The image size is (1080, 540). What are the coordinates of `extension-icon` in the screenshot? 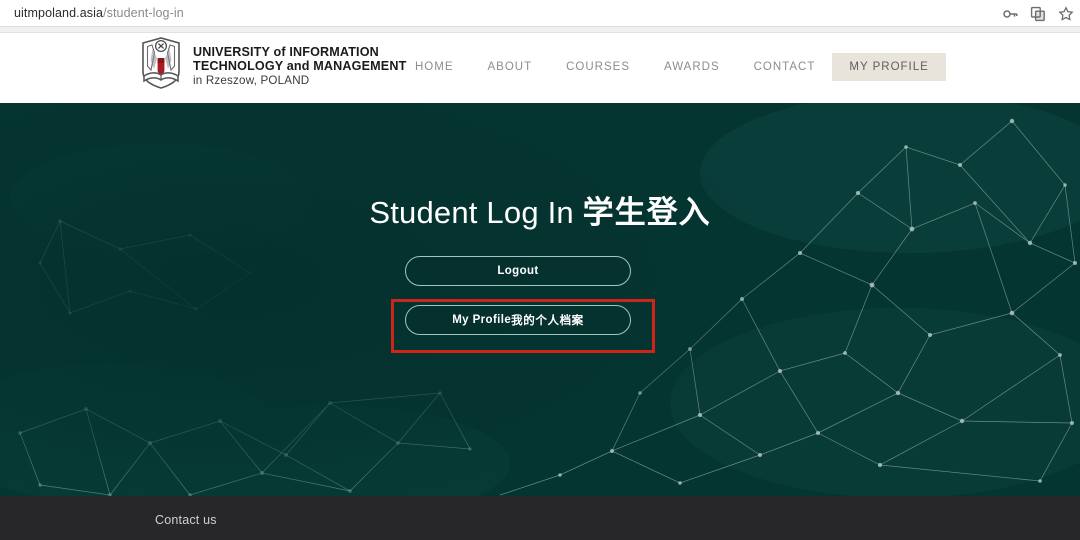 It's located at (1037, 13).